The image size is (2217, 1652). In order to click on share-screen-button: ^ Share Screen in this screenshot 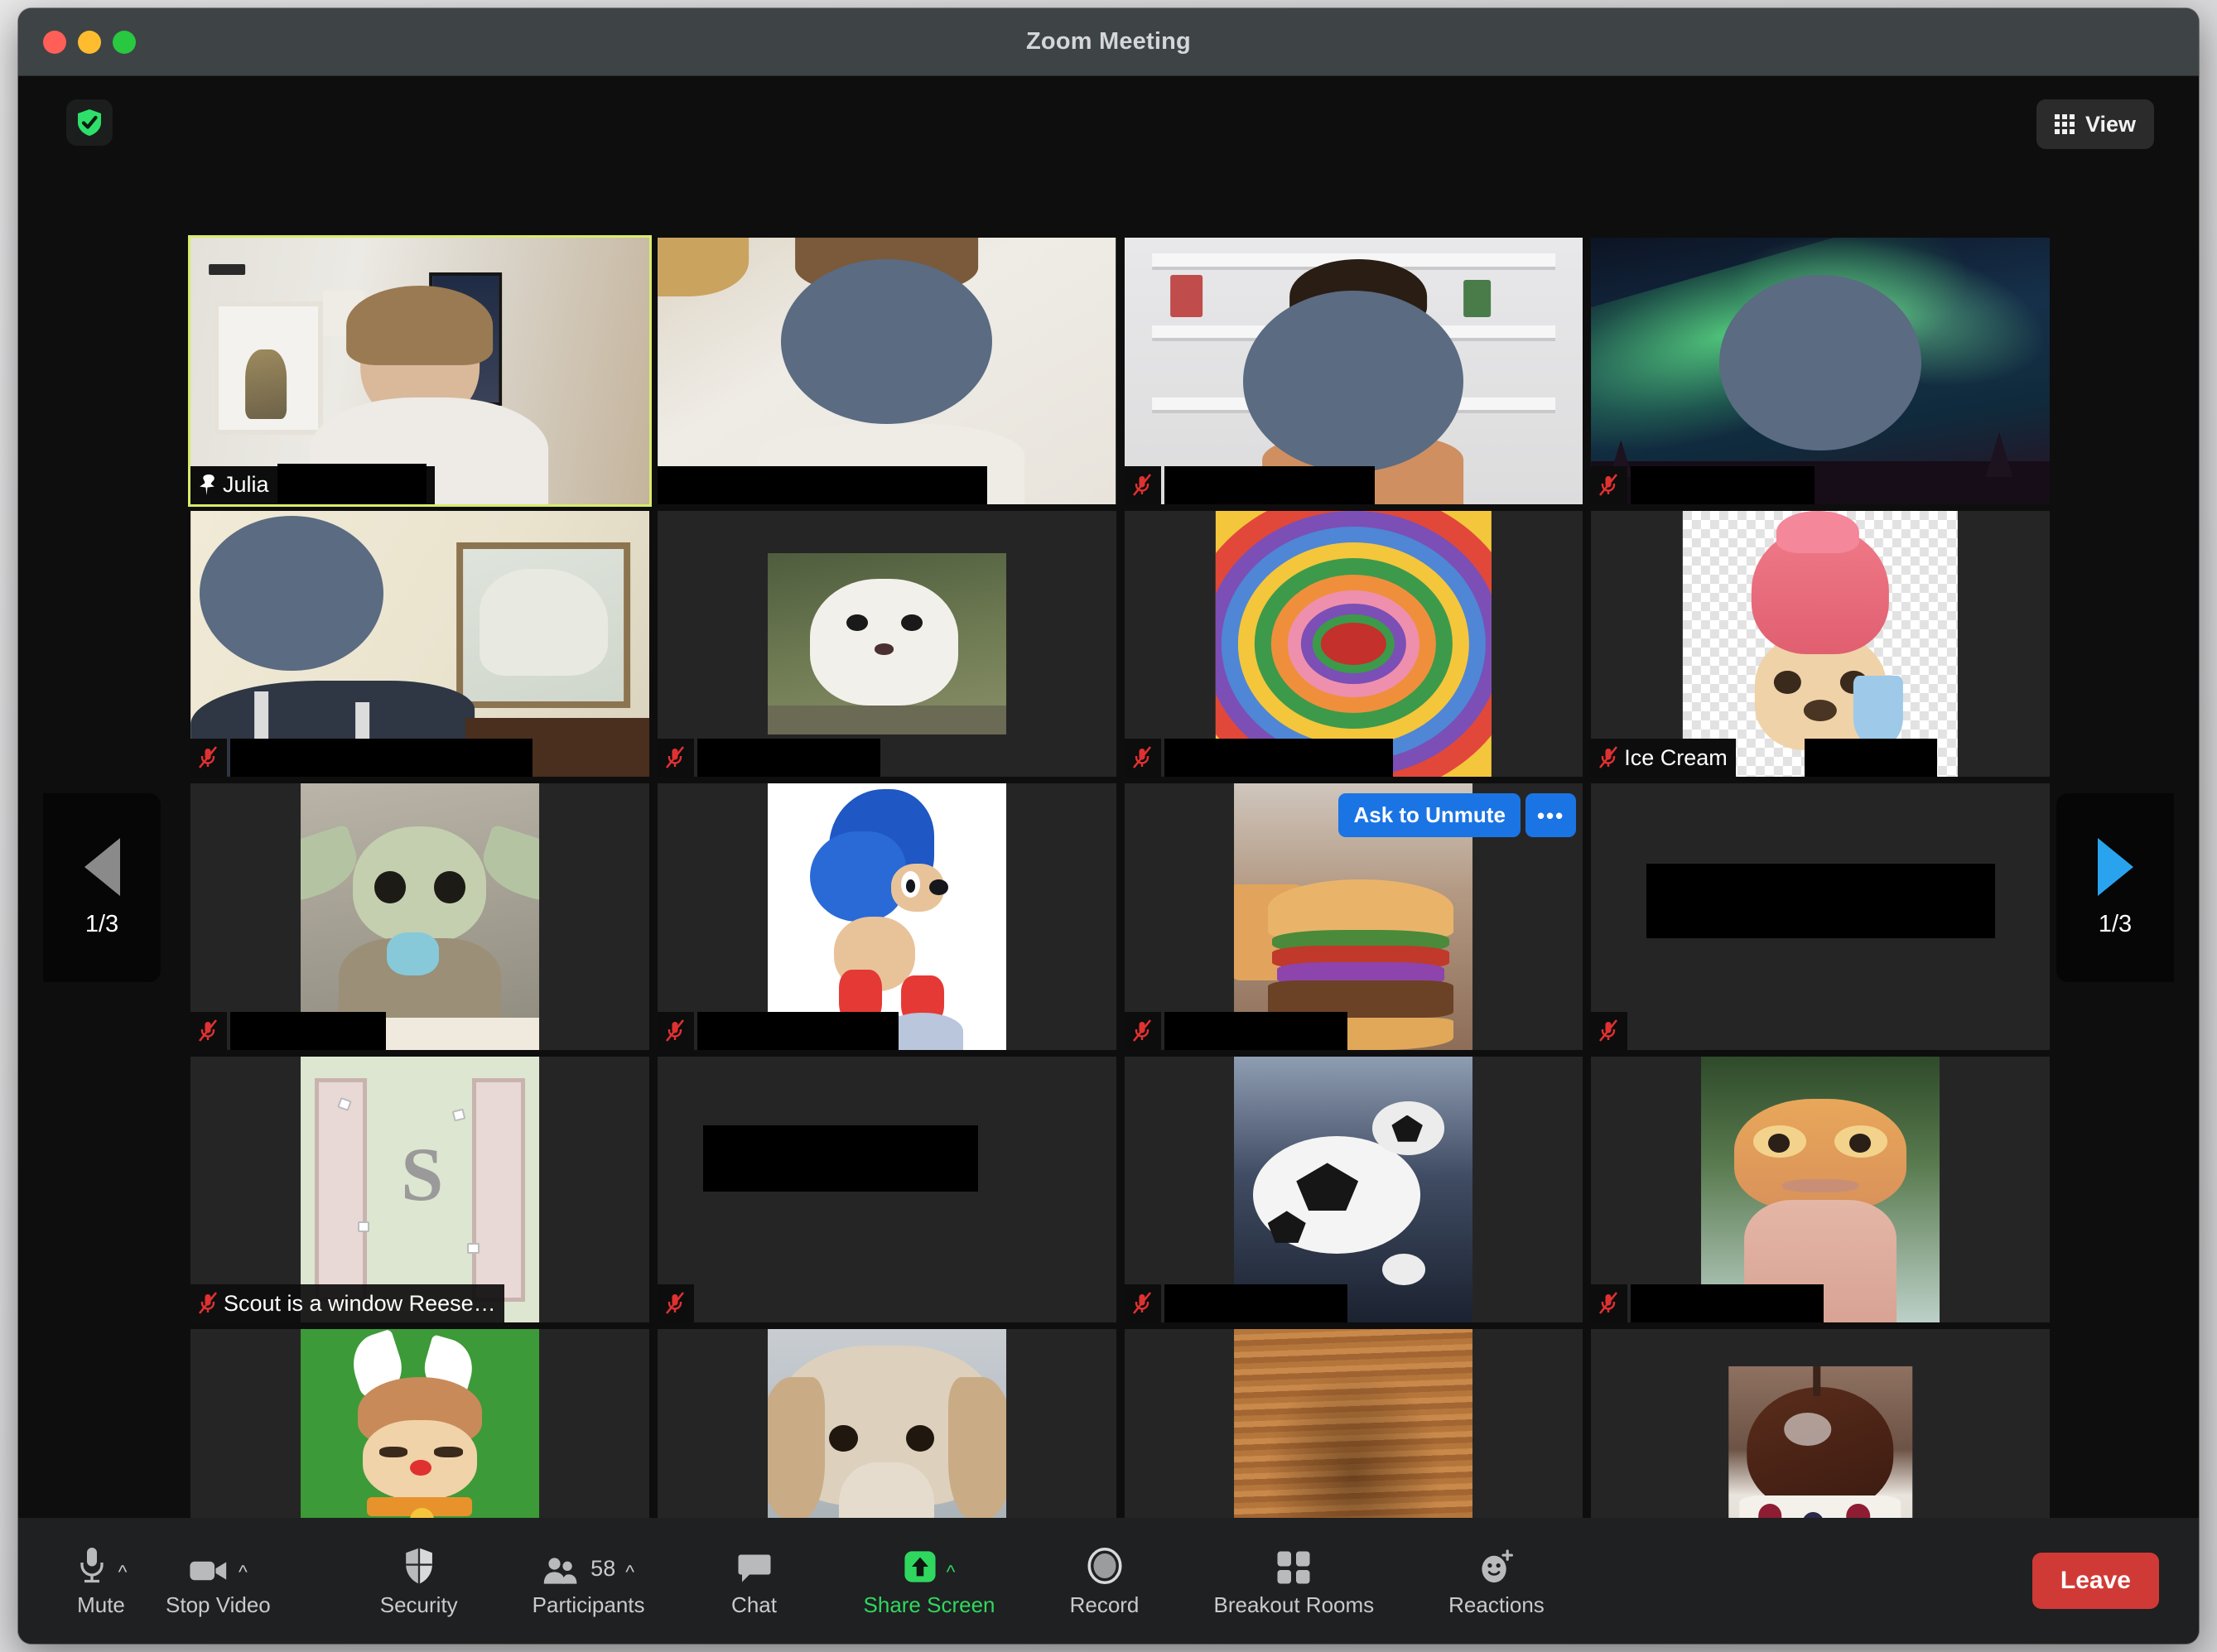, I will do `click(929, 1581)`.